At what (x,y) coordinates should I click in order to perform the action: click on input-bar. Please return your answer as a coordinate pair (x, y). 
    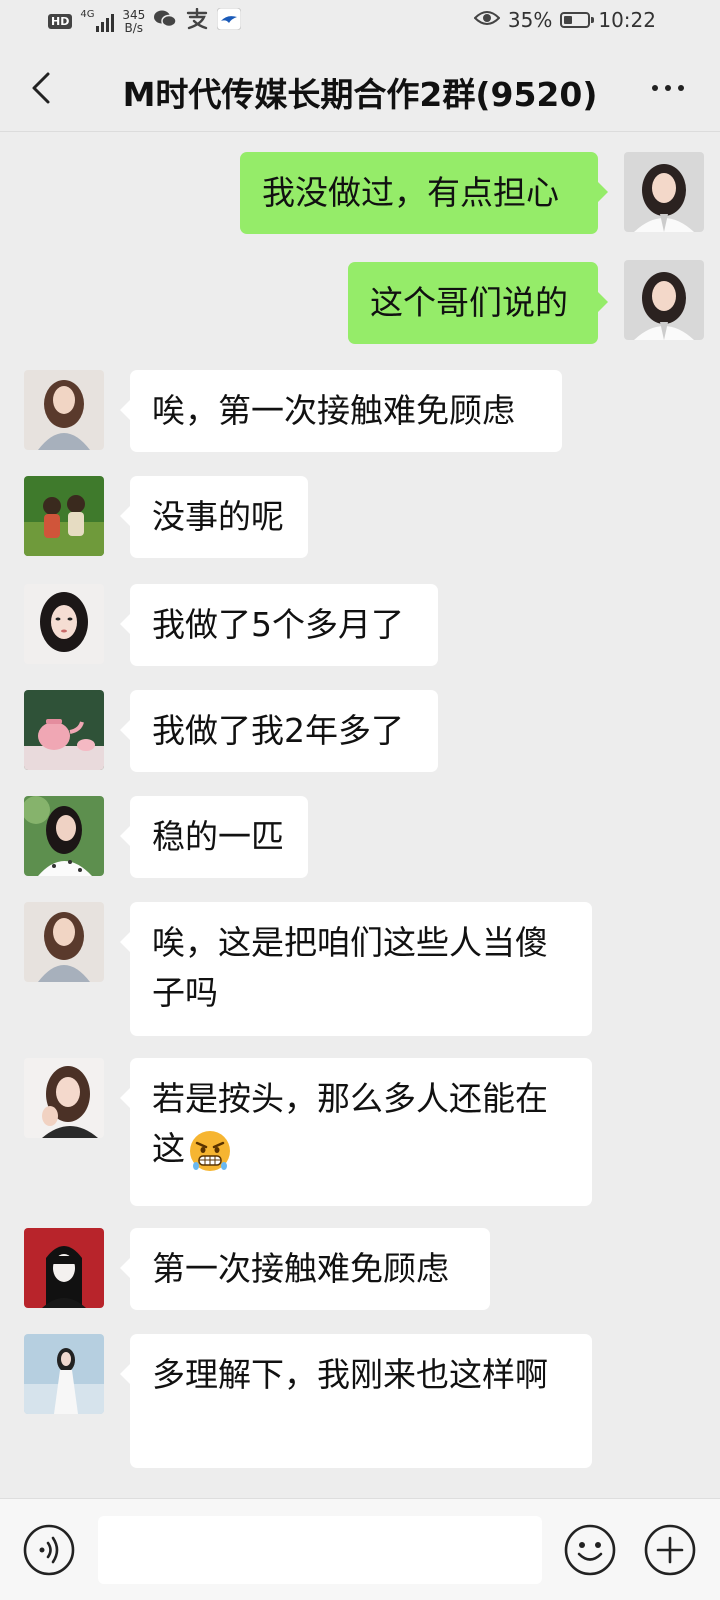
    Looking at the image, I should click on (360, 1549).